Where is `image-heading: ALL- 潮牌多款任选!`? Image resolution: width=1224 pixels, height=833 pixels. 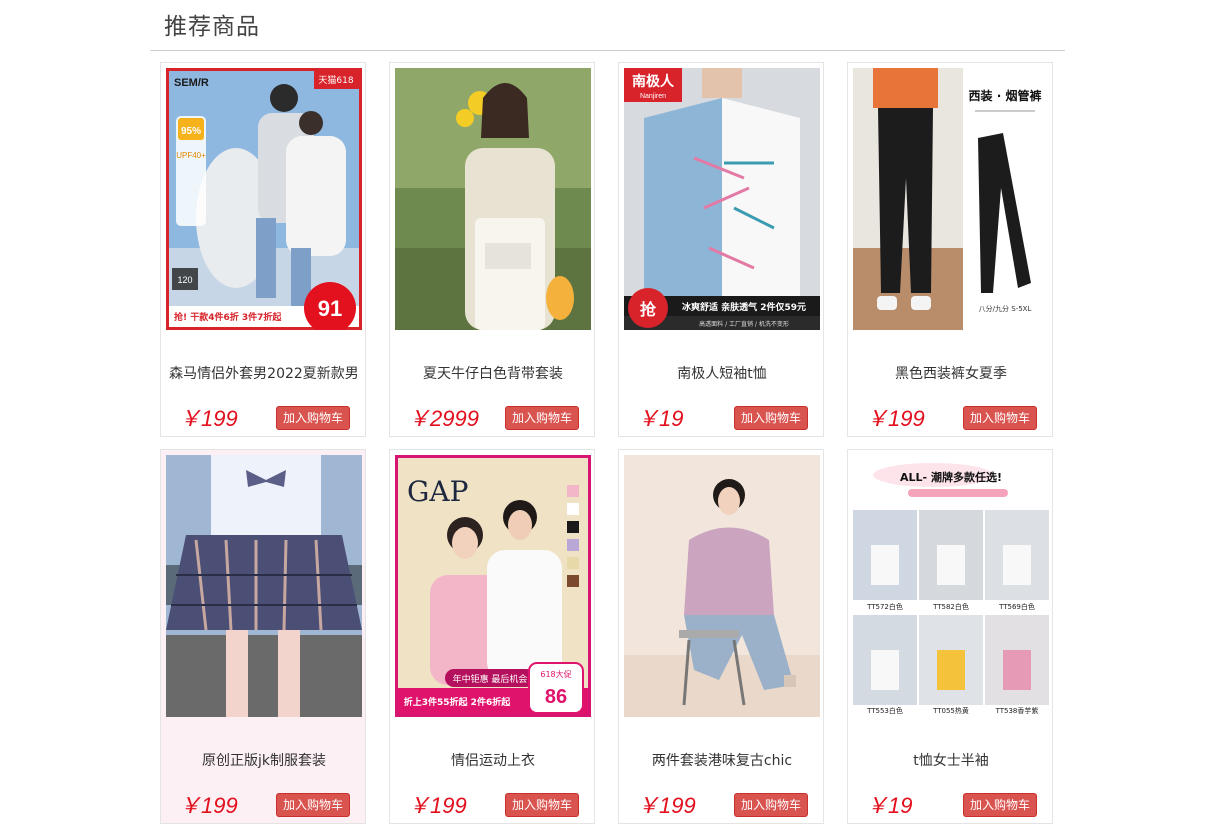 image-heading: ALL- 潮牌多款任选! is located at coordinates (951, 477).